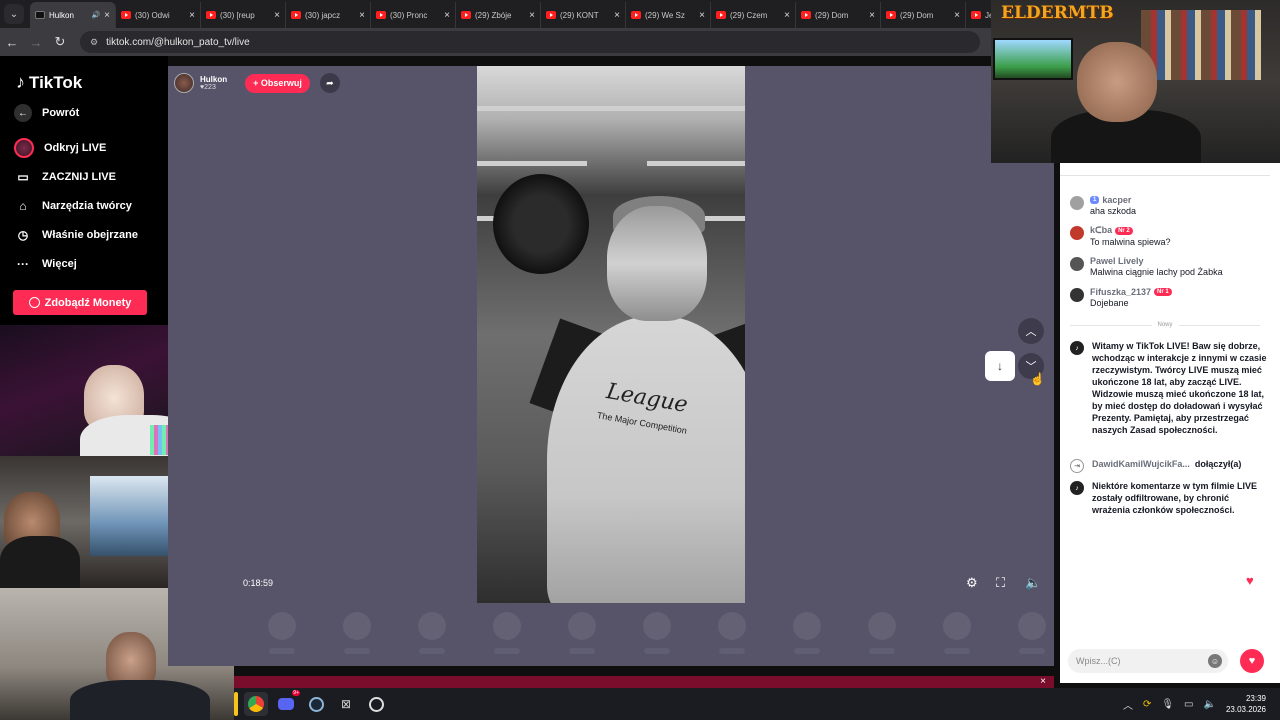 This screenshot has width=1280, height=720. What do you see at coordinates (65, 177) in the screenshot?
I see `sidebar-item-start-live: ▭ ZACZNIJ LIVE` at bounding box center [65, 177].